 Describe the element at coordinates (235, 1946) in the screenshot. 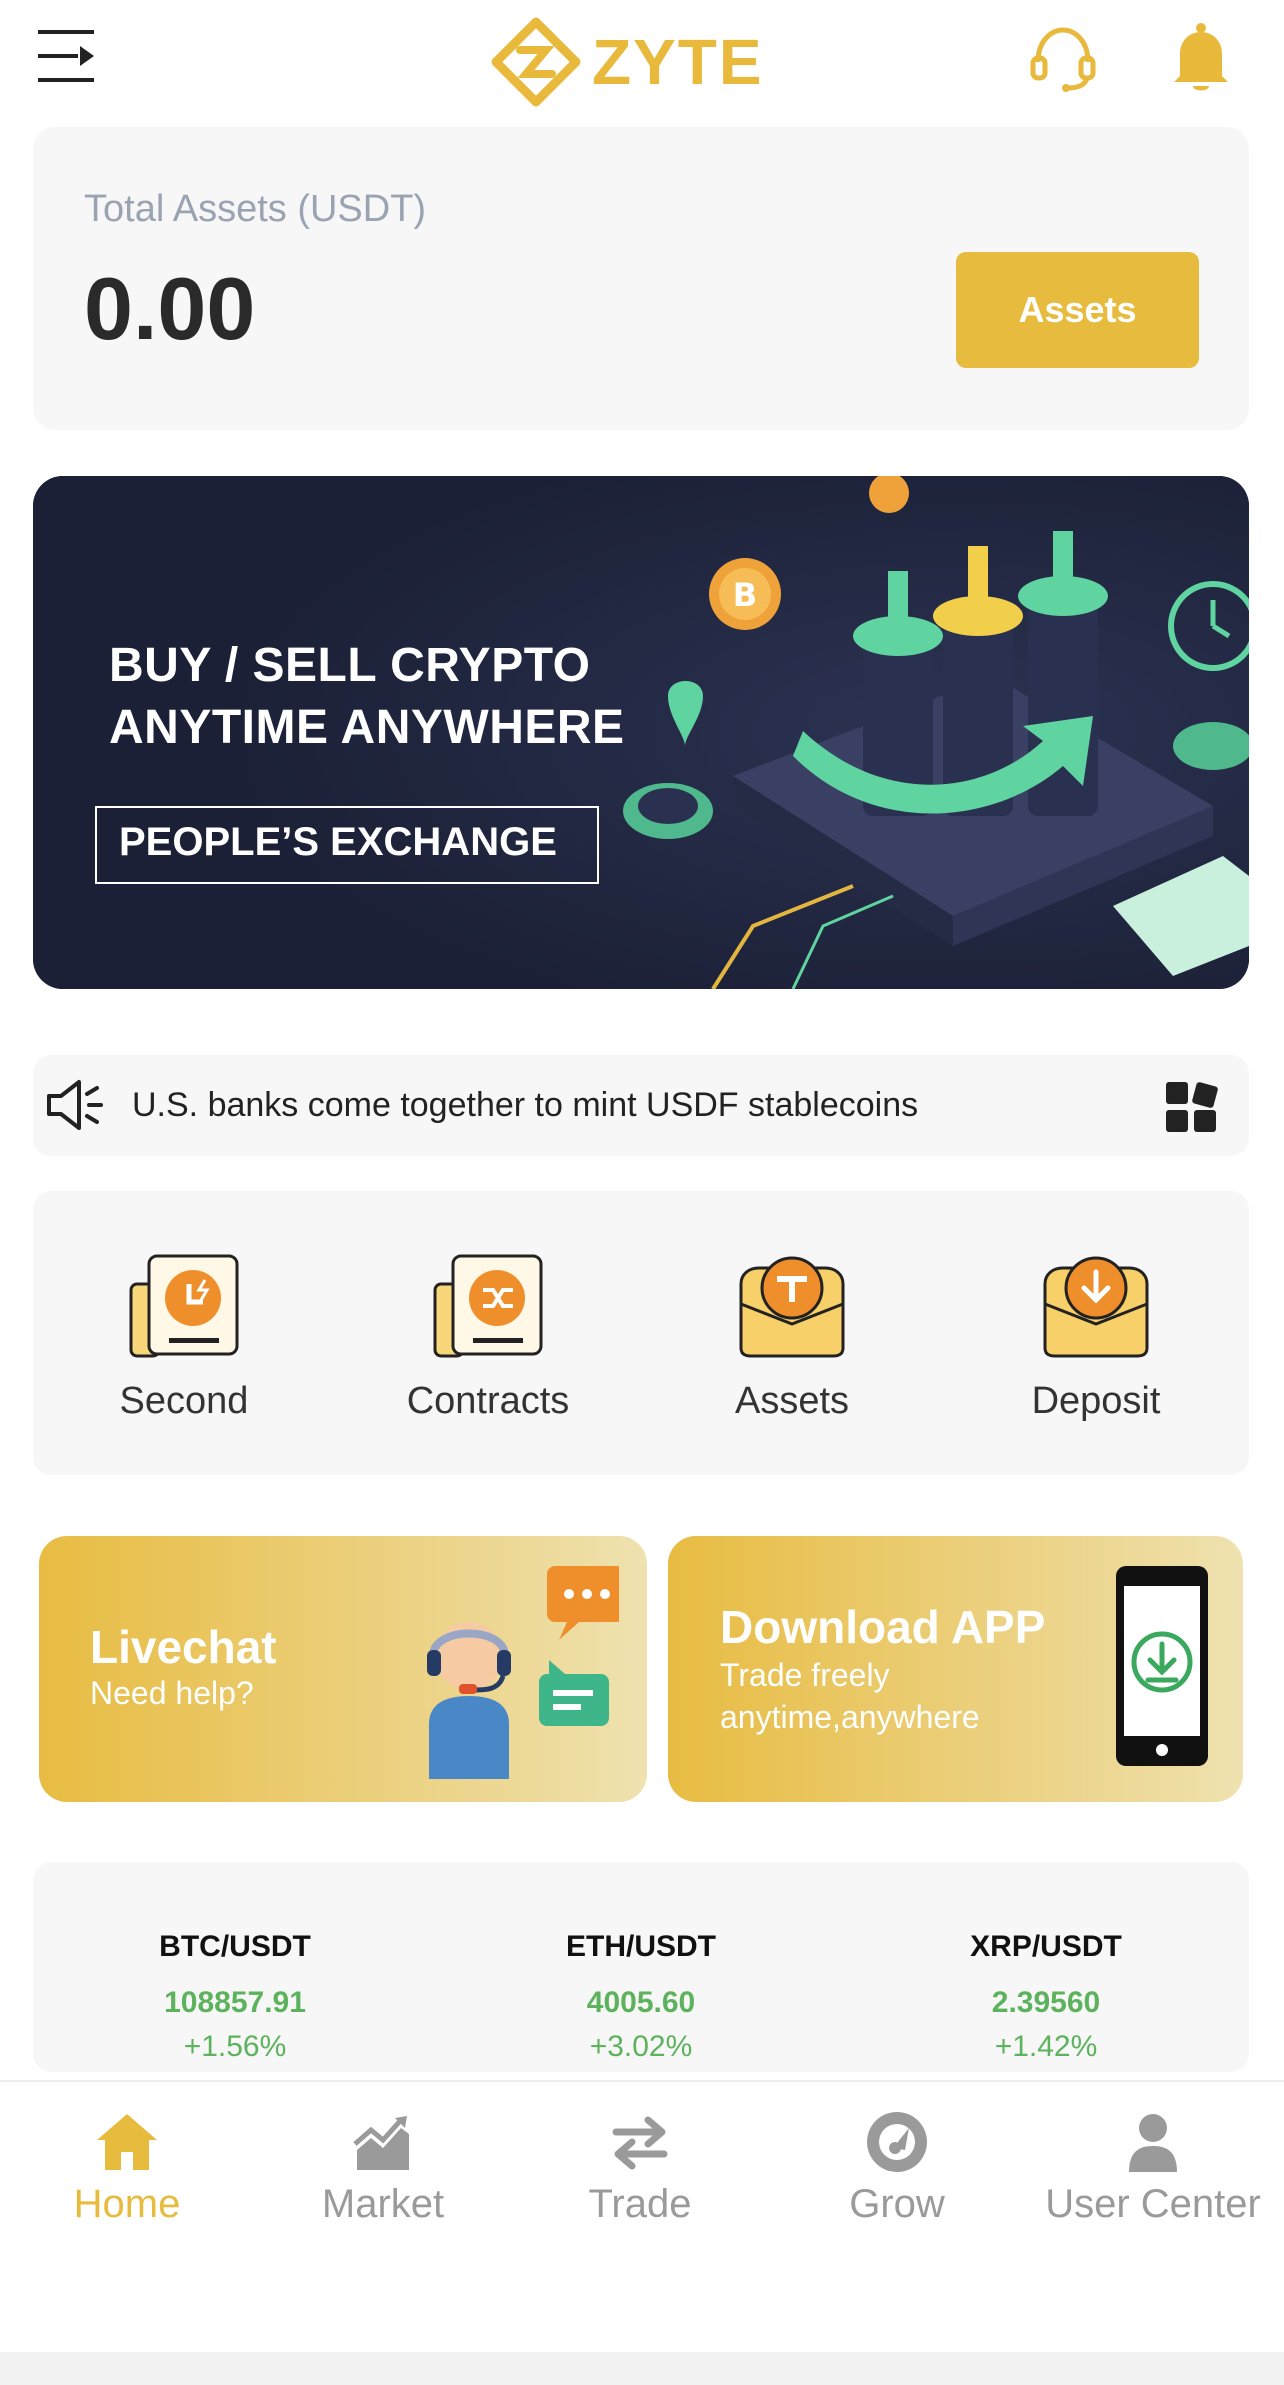

I see `ticker-pair: BTC/USDT` at that location.